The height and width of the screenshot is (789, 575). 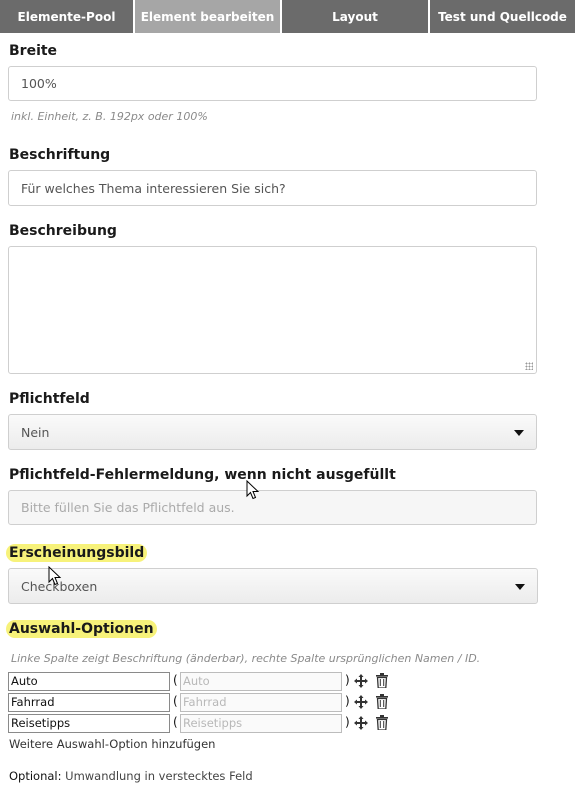 I want to click on appearance-label: Erscheinungsbild, so click(x=77, y=553).